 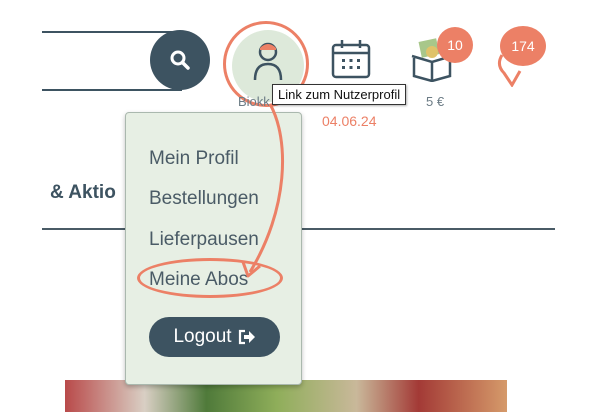 What do you see at coordinates (194, 159) in the screenshot?
I see `menu-item-mein-profil: Mein Profil` at bounding box center [194, 159].